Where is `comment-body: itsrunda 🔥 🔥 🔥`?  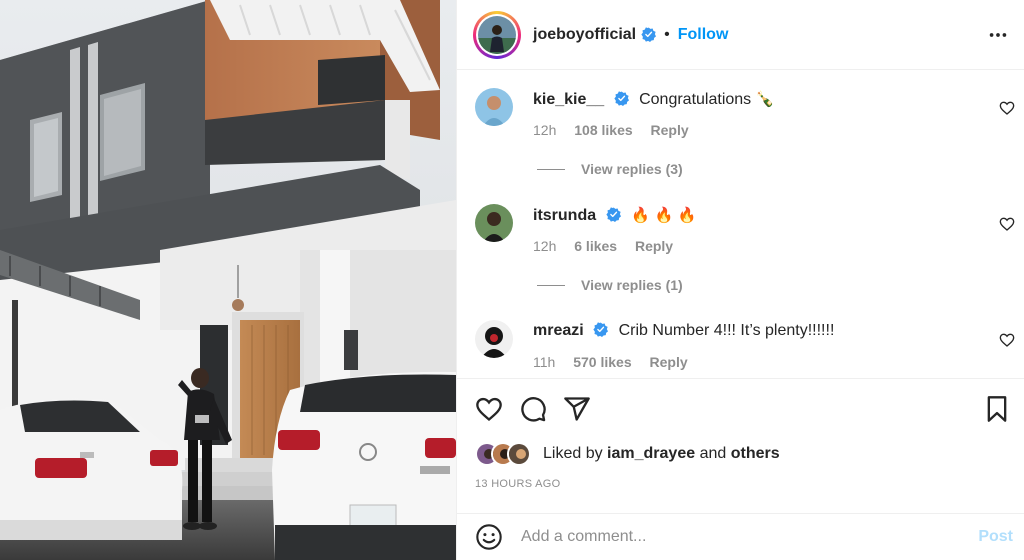 comment-body: itsrunda 🔥 🔥 🔥 is located at coordinates (753, 215).